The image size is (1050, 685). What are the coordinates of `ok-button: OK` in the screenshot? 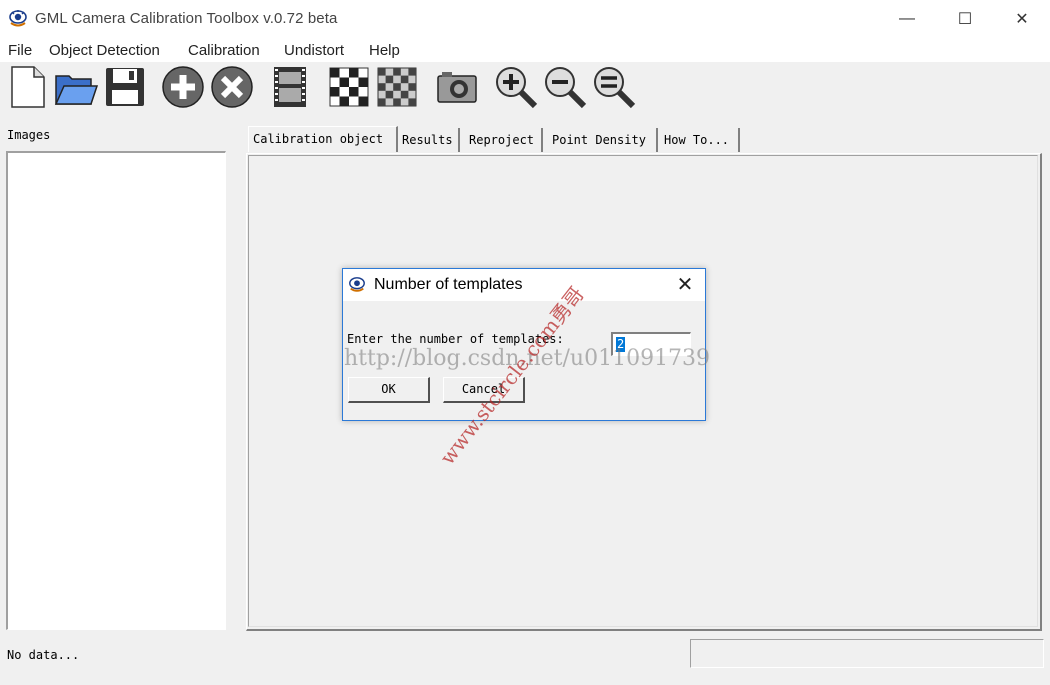 It's located at (389, 390).